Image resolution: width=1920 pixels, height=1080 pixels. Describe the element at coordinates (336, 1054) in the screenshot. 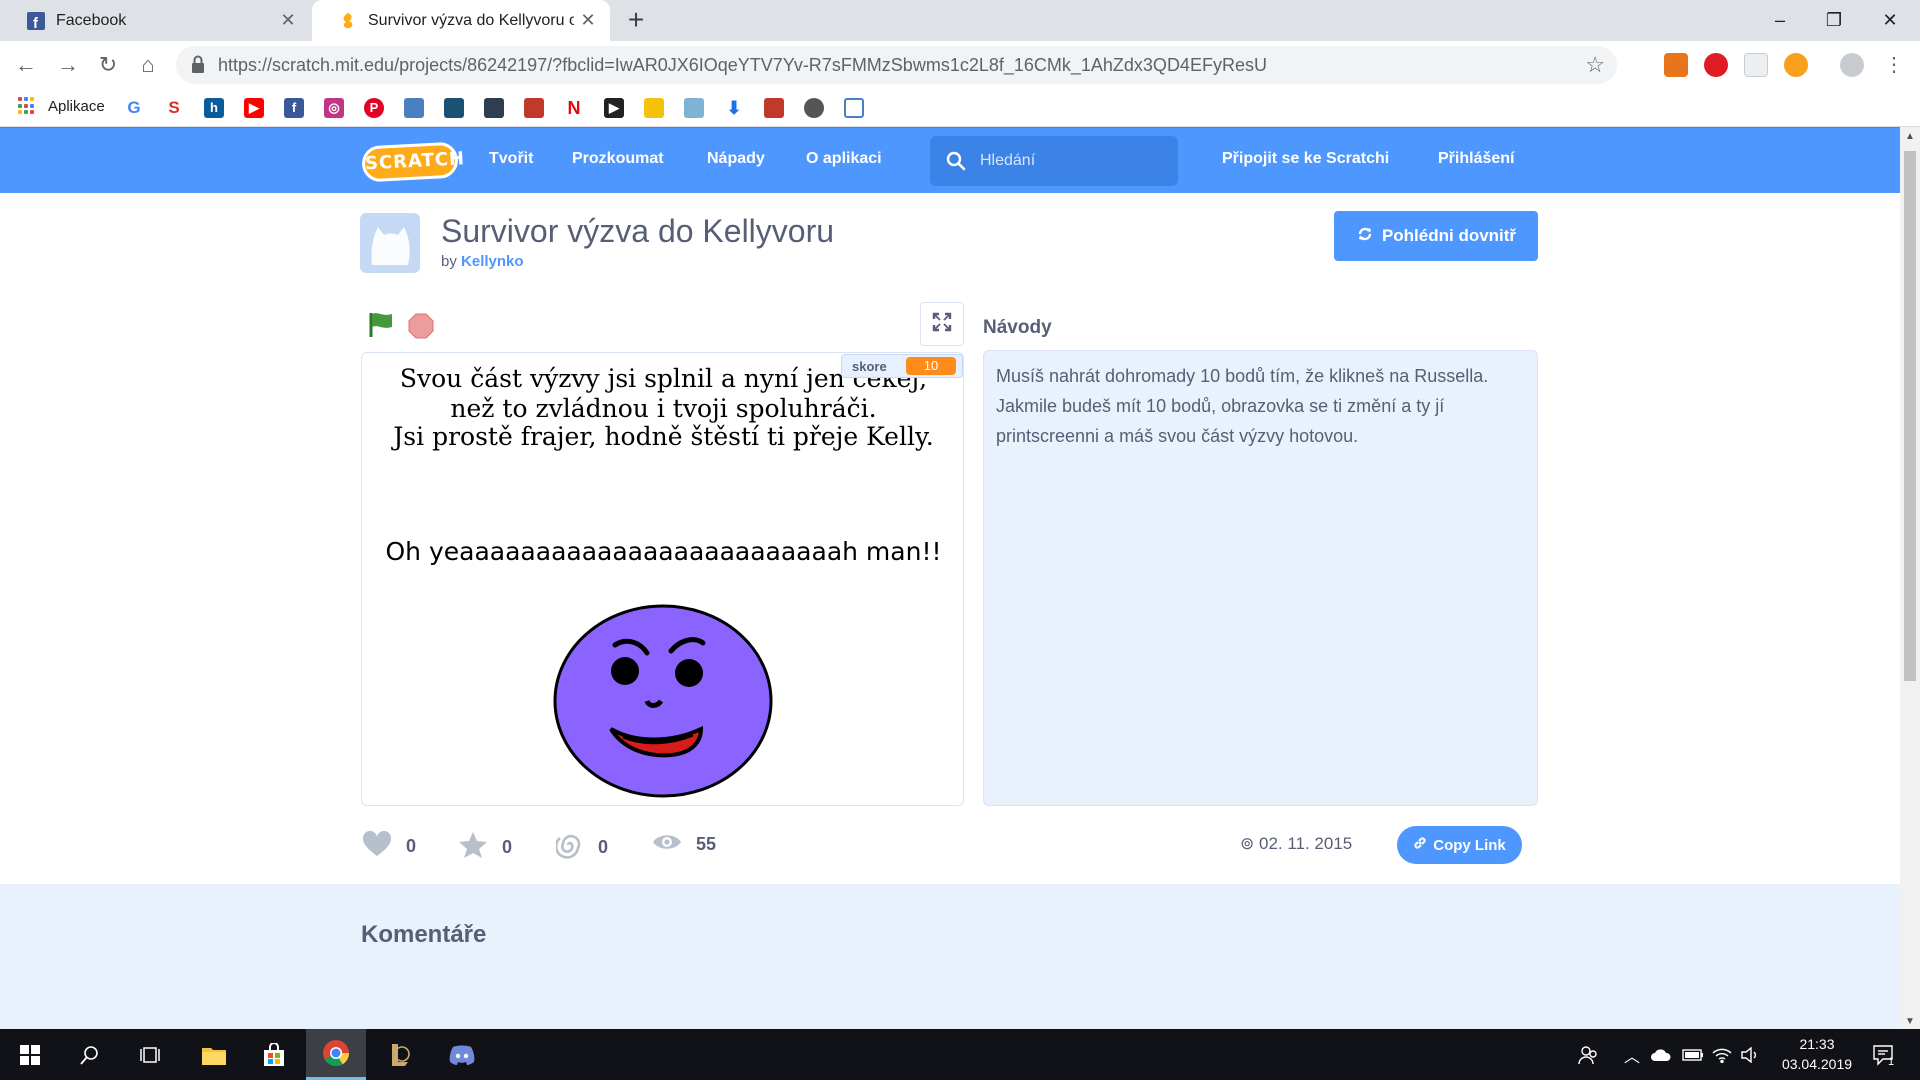

I see `chrome-icon` at that location.